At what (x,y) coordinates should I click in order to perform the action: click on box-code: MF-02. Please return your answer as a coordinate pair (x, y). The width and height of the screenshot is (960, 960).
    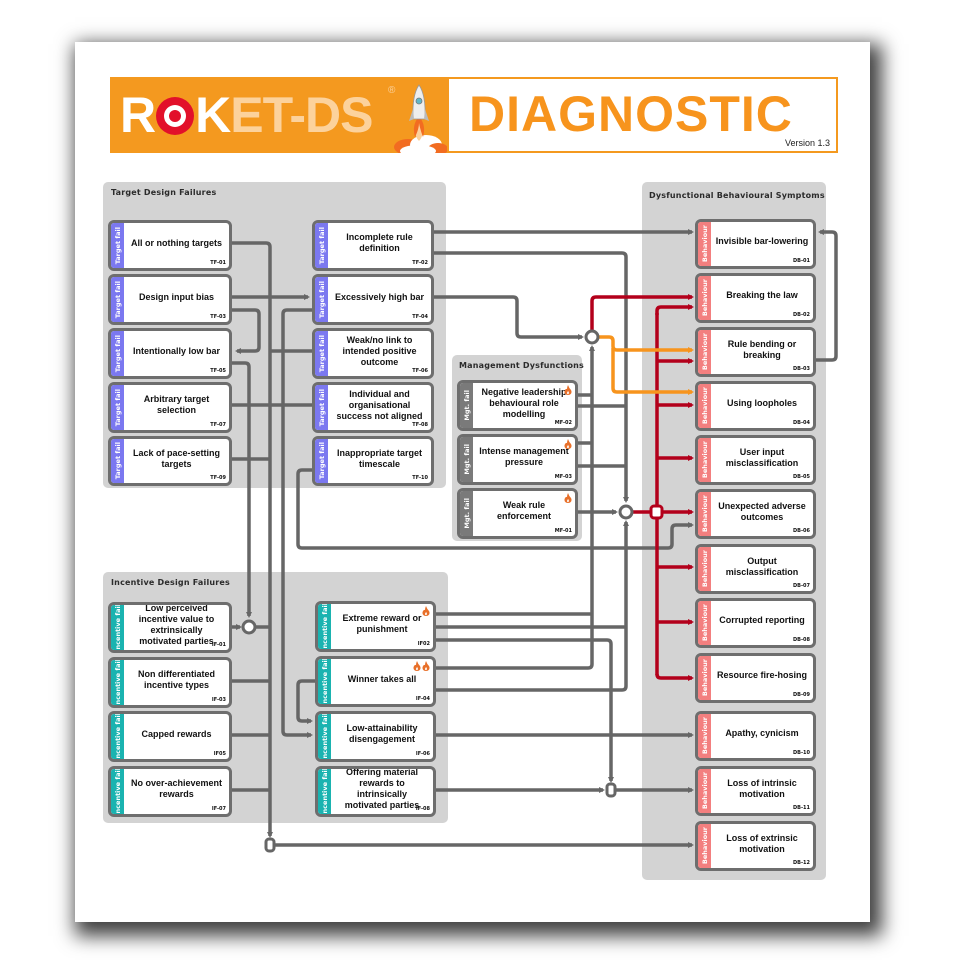
    Looking at the image, I should click on (563, 423).